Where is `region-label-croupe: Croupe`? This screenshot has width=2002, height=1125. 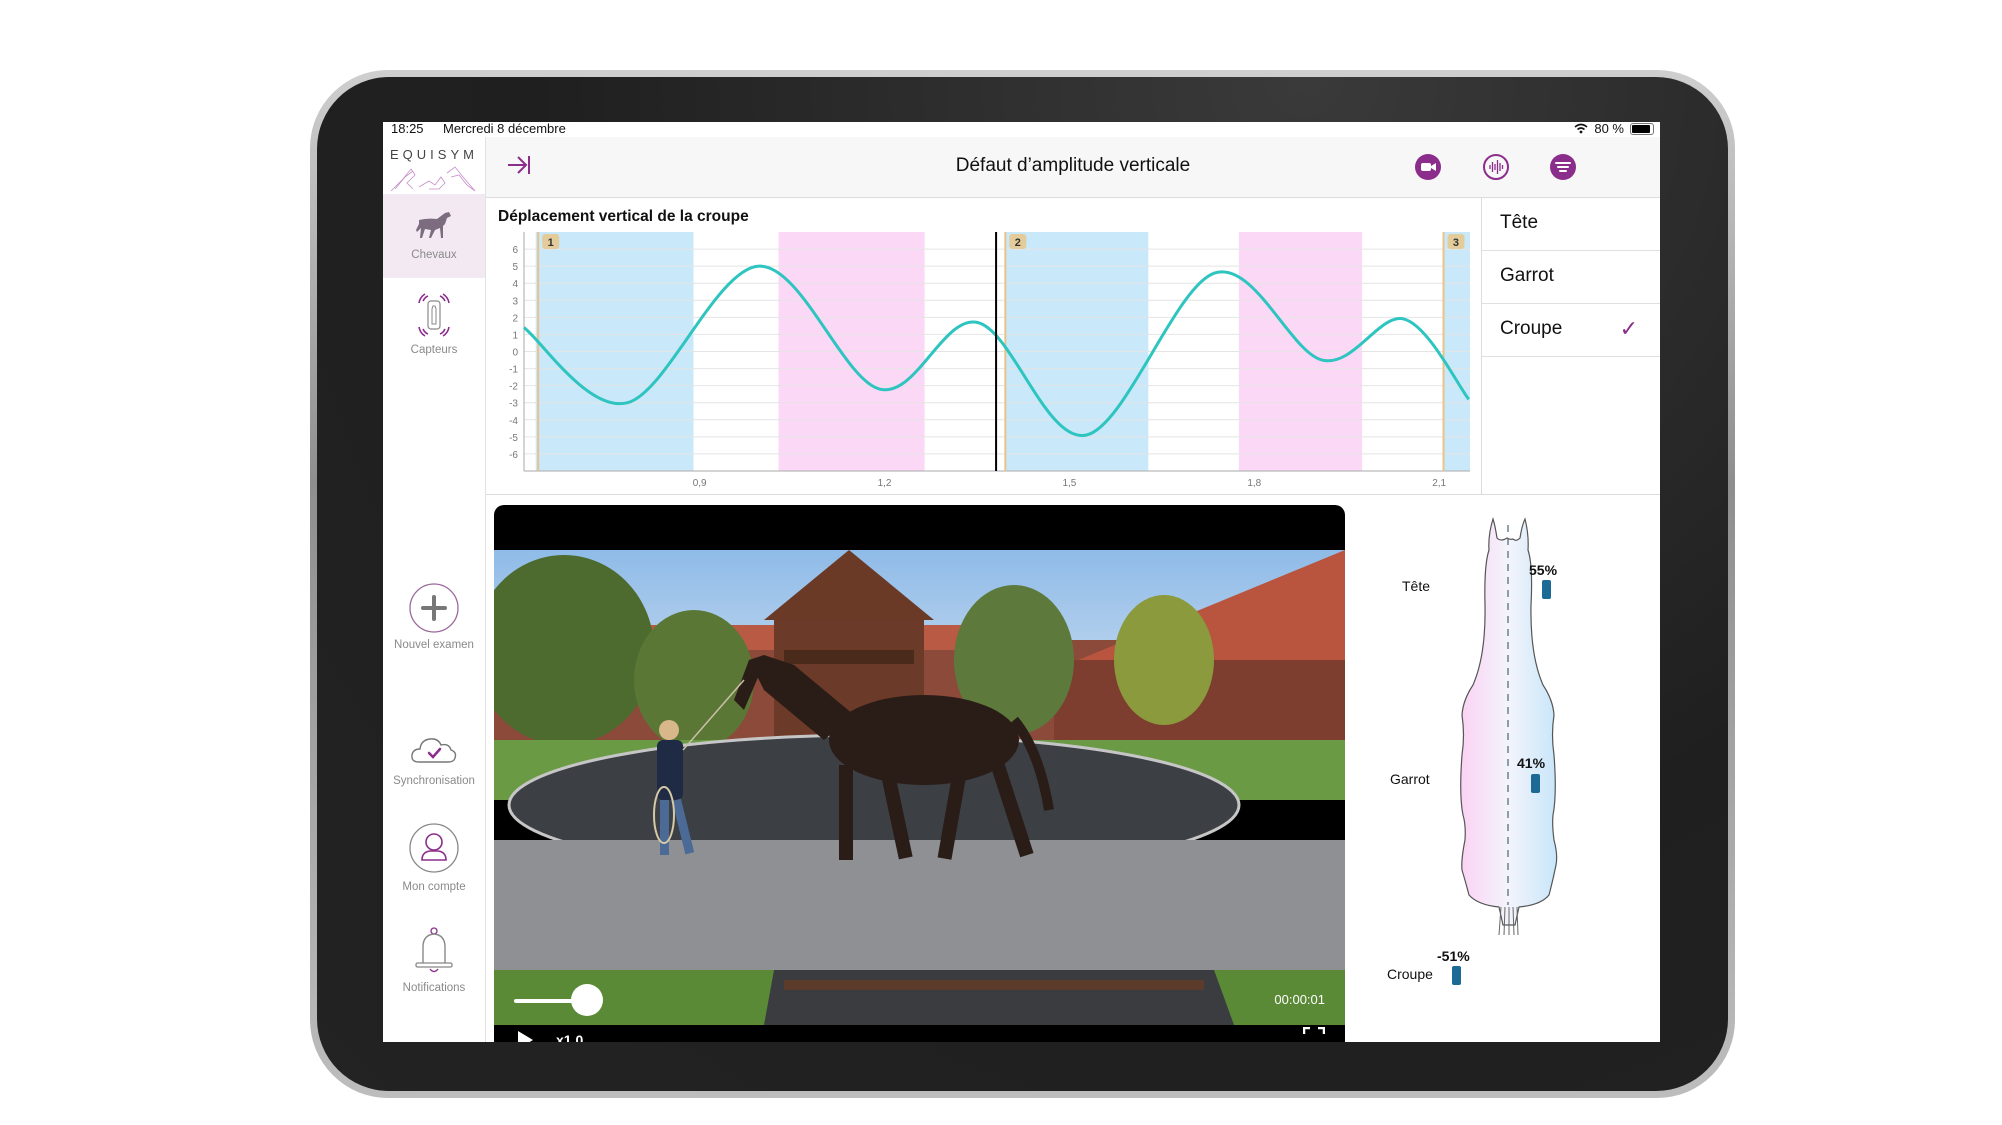
region-label-croupe: Croupe is located at coordinates (1410, 974).